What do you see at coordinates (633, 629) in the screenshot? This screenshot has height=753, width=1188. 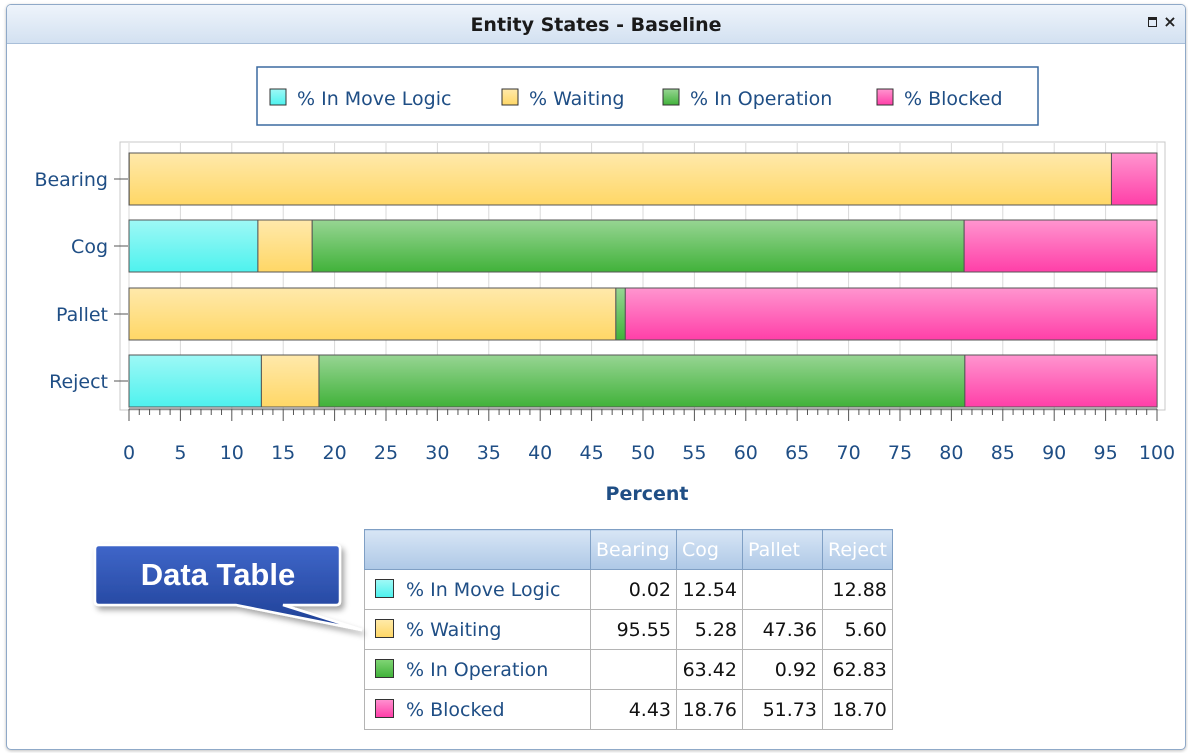 I see `table-cell: 95.55` at bounding box center [633, 629].